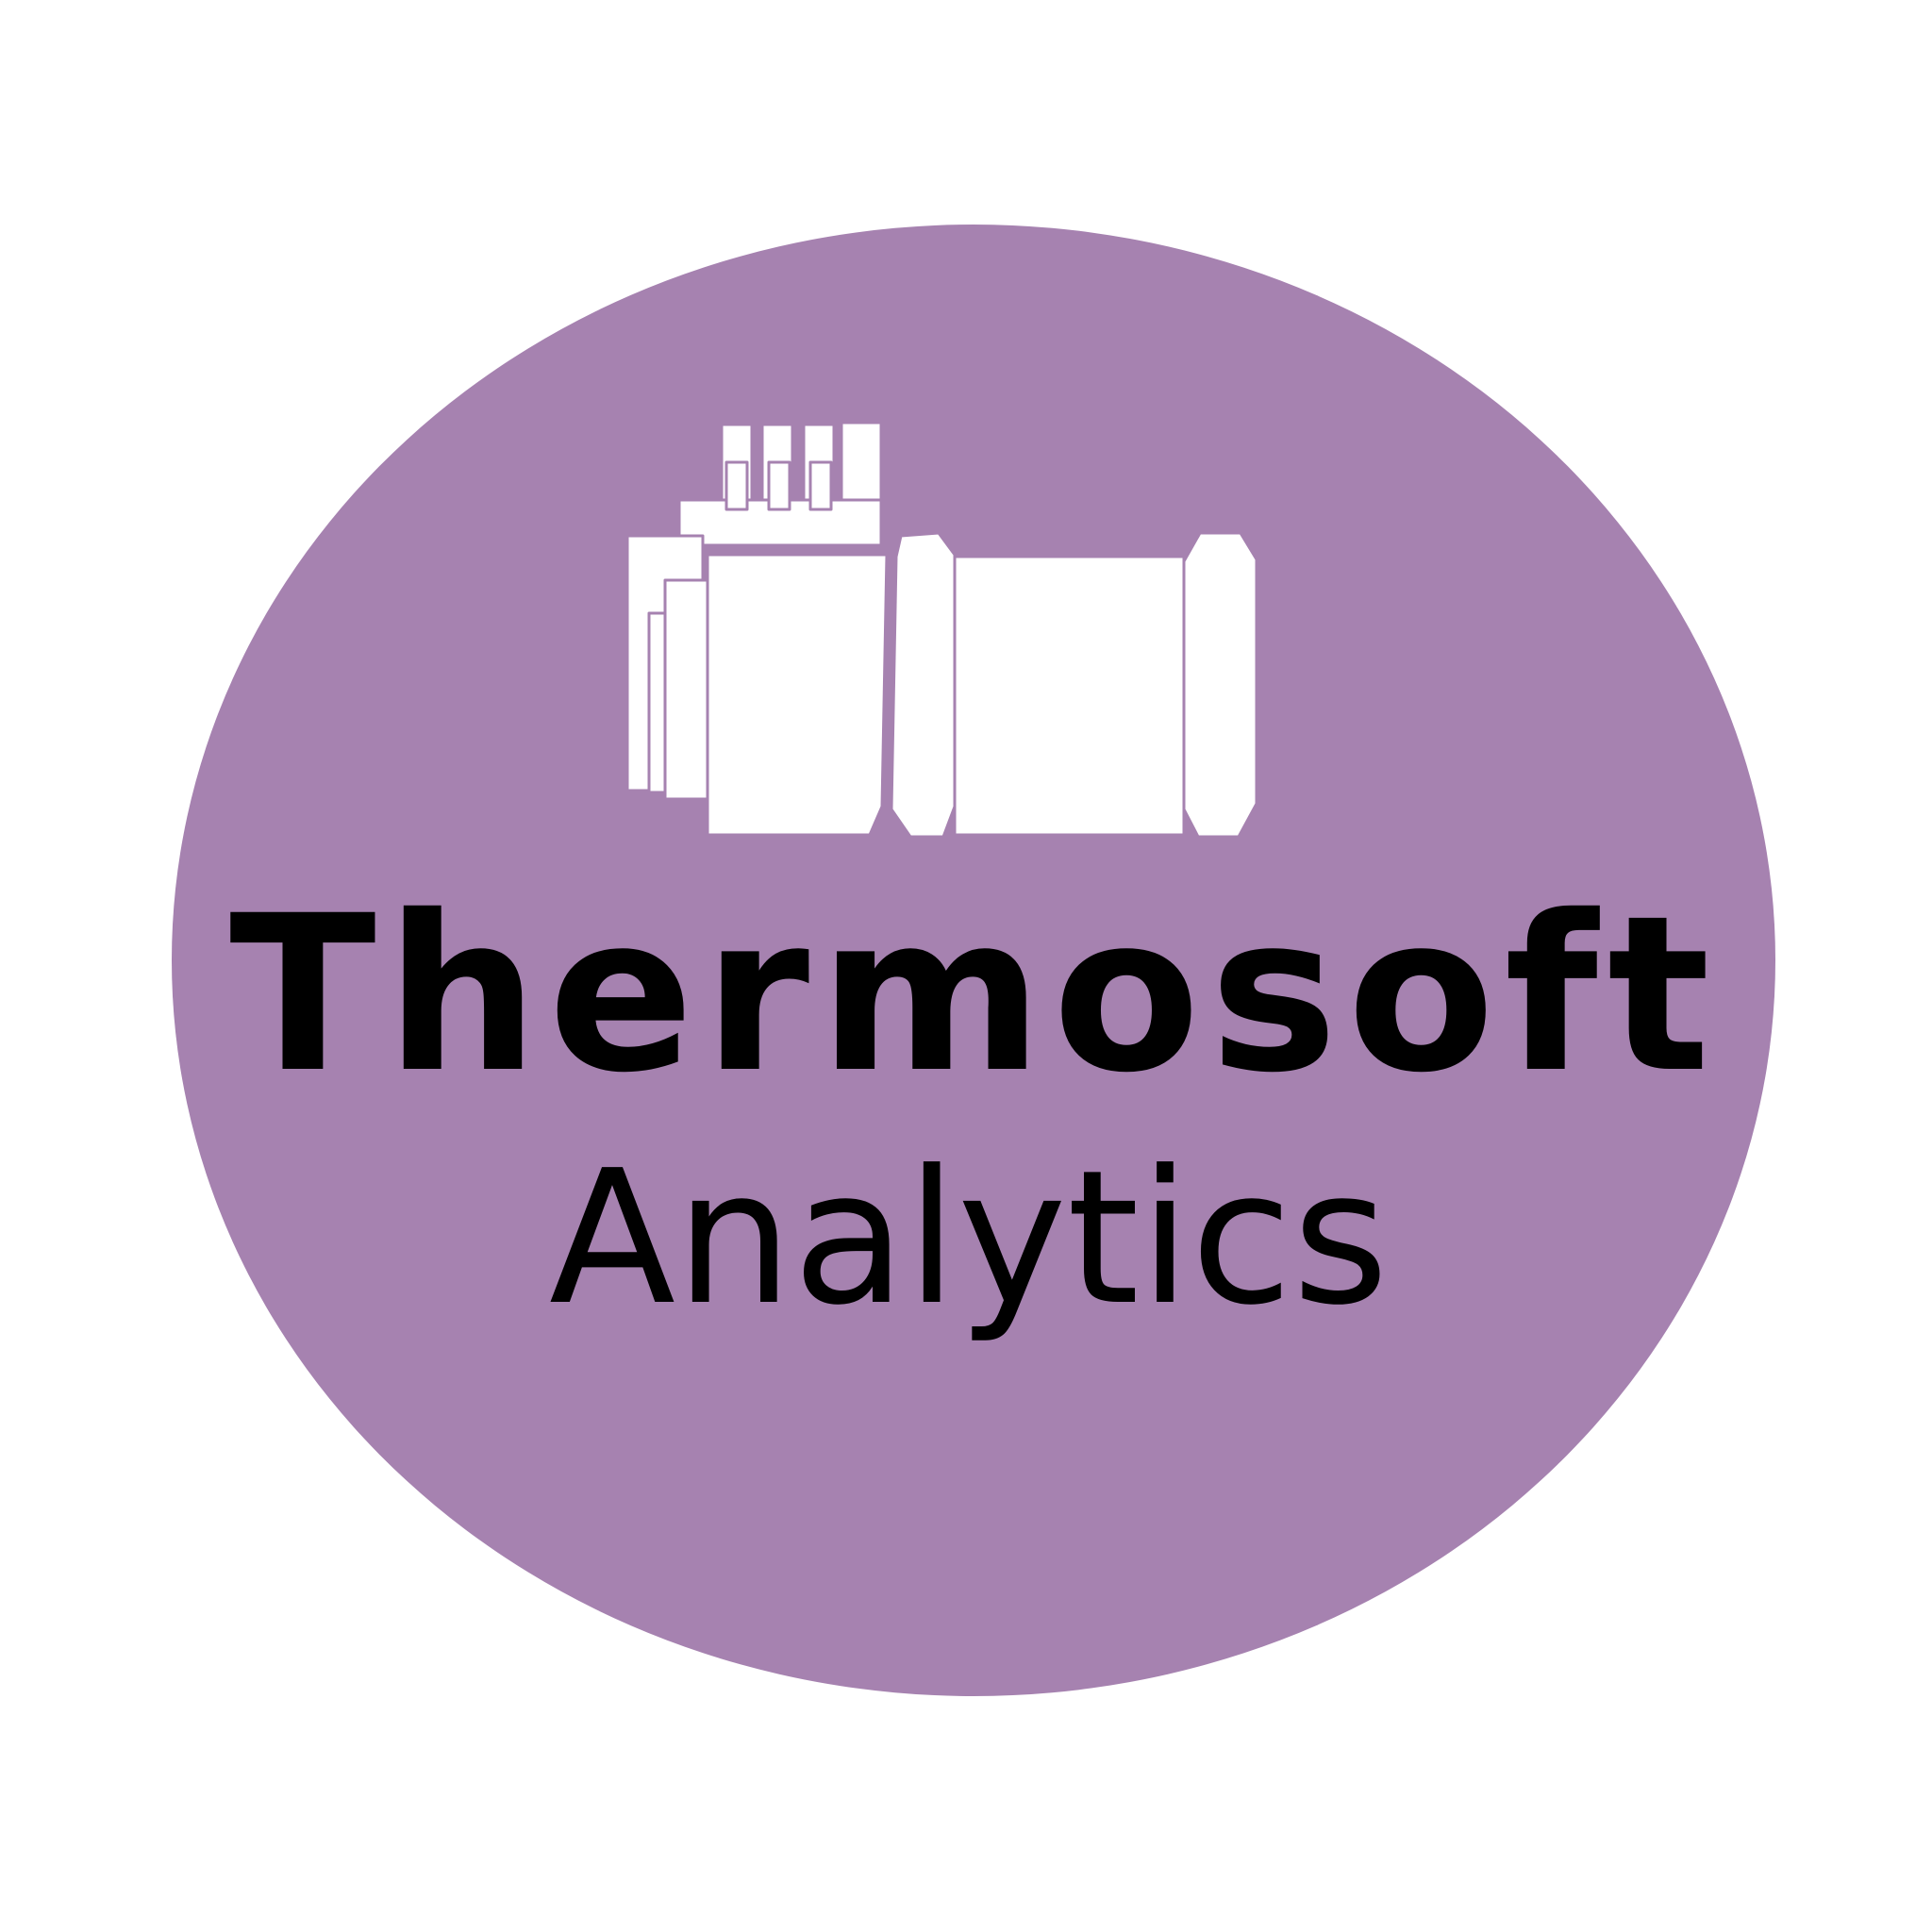  What do you see at coordinates (974, 994) in the screenshot?
I see `brand-name: Thermosoft` at bounding box center [974, 994].